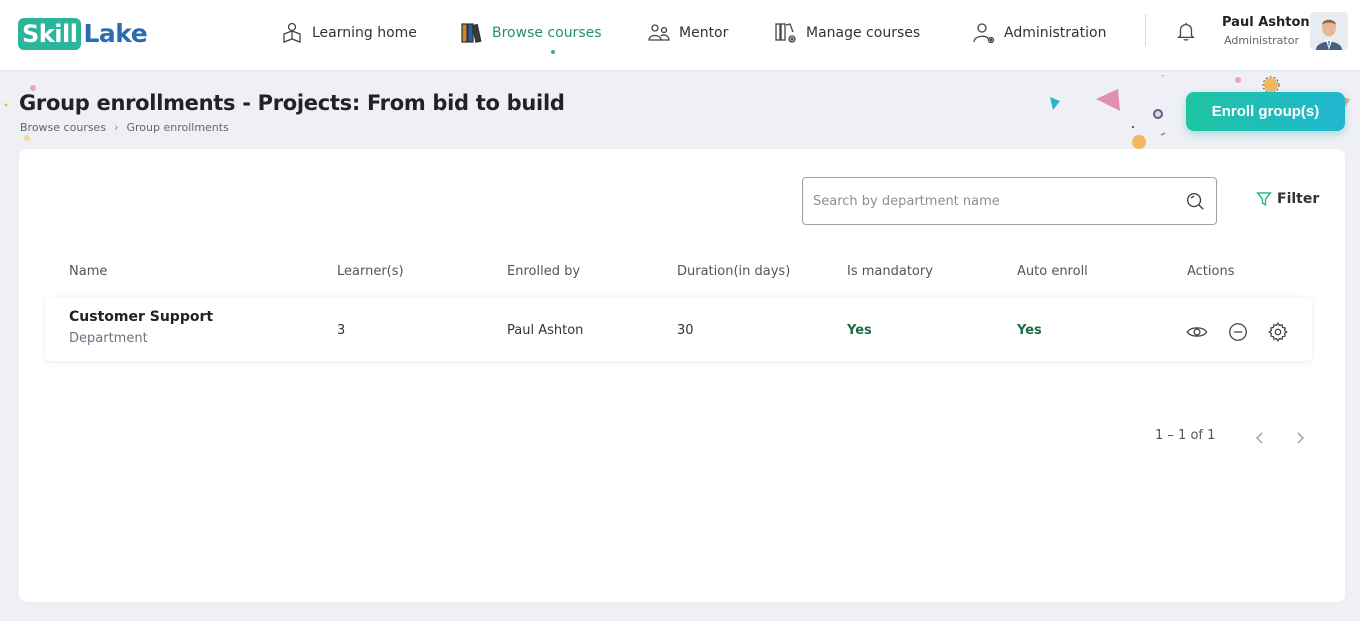 This screenshot has height=621, width=1360. I want to click on remove-minus-circle-icon, so click(1238, 332).